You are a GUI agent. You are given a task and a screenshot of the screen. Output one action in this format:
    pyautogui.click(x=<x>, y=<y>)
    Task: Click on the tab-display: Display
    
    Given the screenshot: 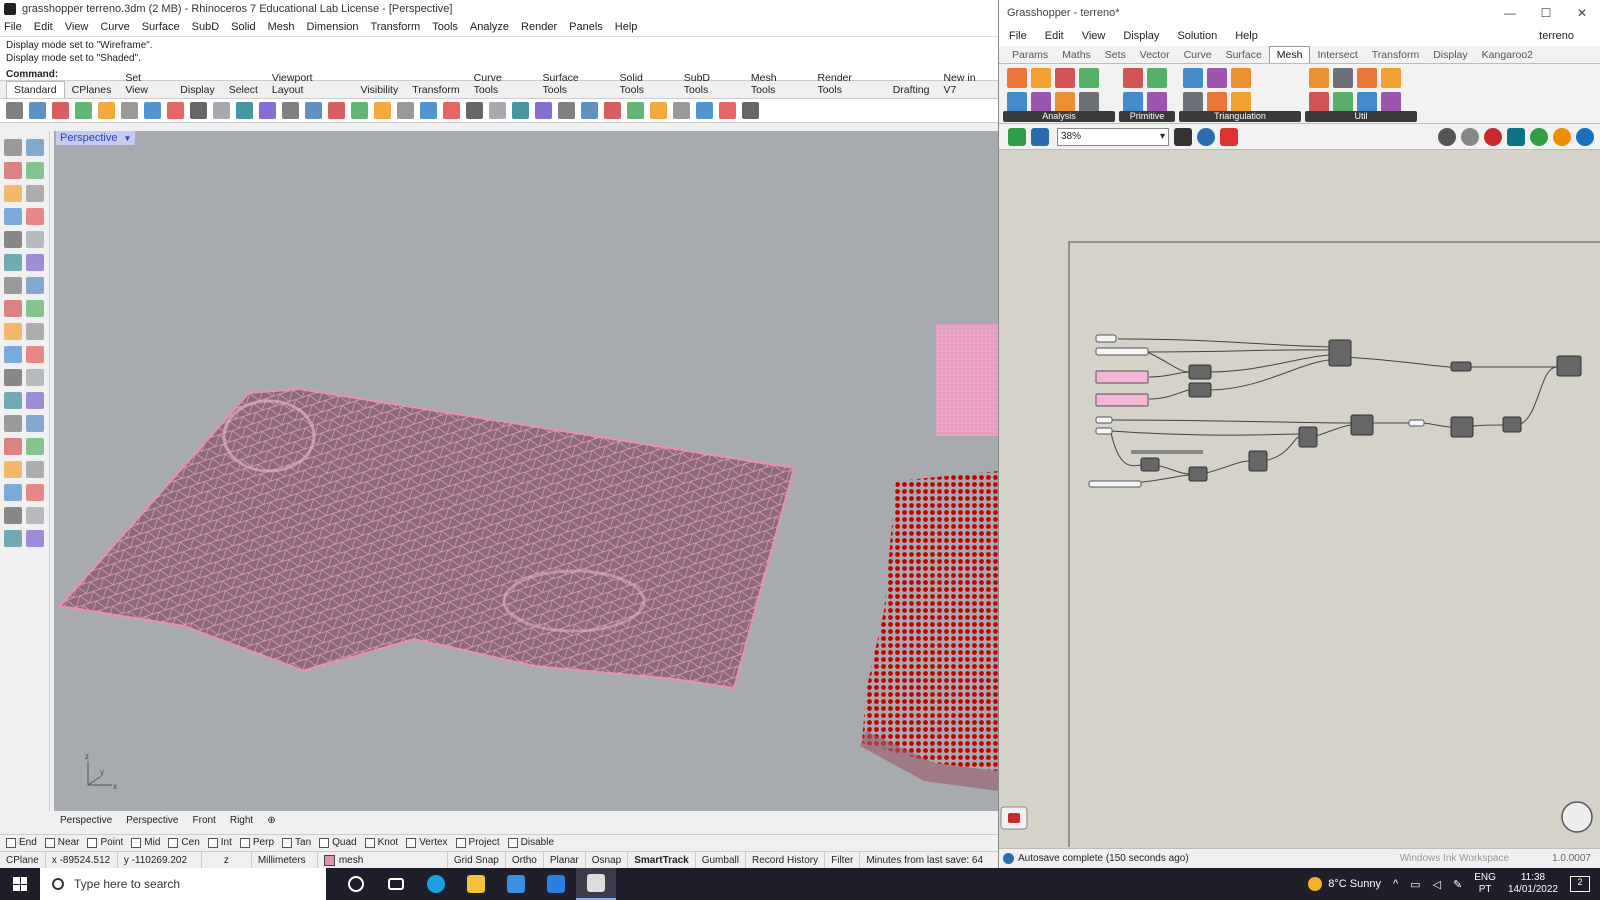 What is the action you would take?
    pyautogui.click(x=197, y=90)
    